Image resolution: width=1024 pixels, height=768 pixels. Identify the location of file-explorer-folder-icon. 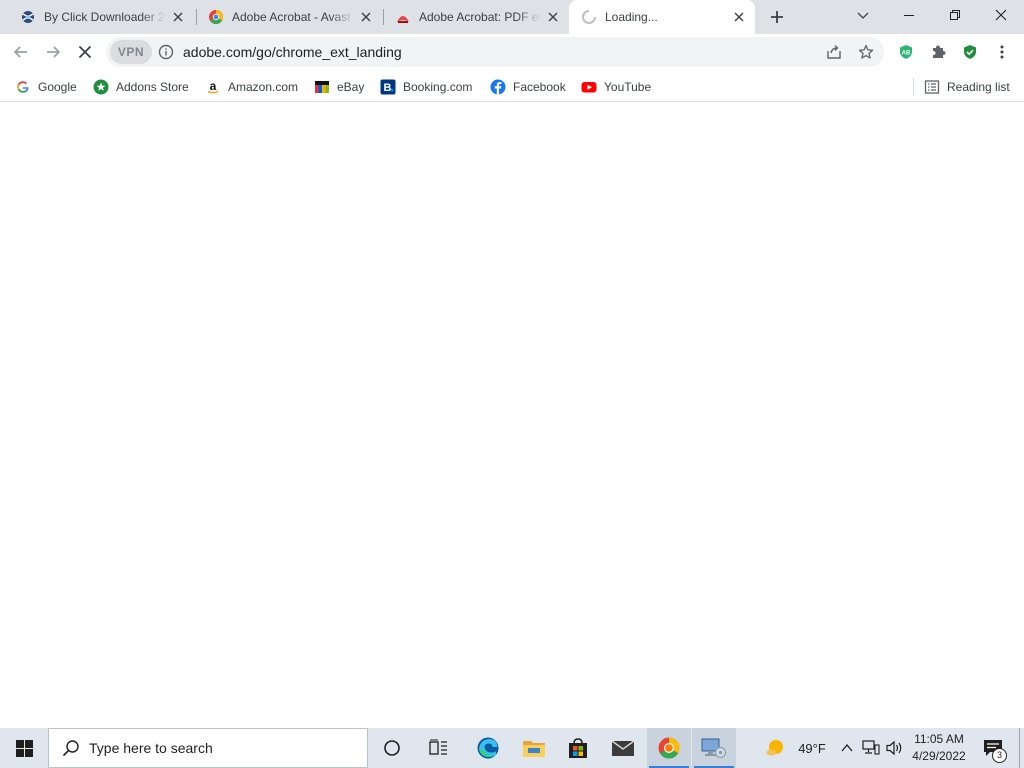
(534, 749).